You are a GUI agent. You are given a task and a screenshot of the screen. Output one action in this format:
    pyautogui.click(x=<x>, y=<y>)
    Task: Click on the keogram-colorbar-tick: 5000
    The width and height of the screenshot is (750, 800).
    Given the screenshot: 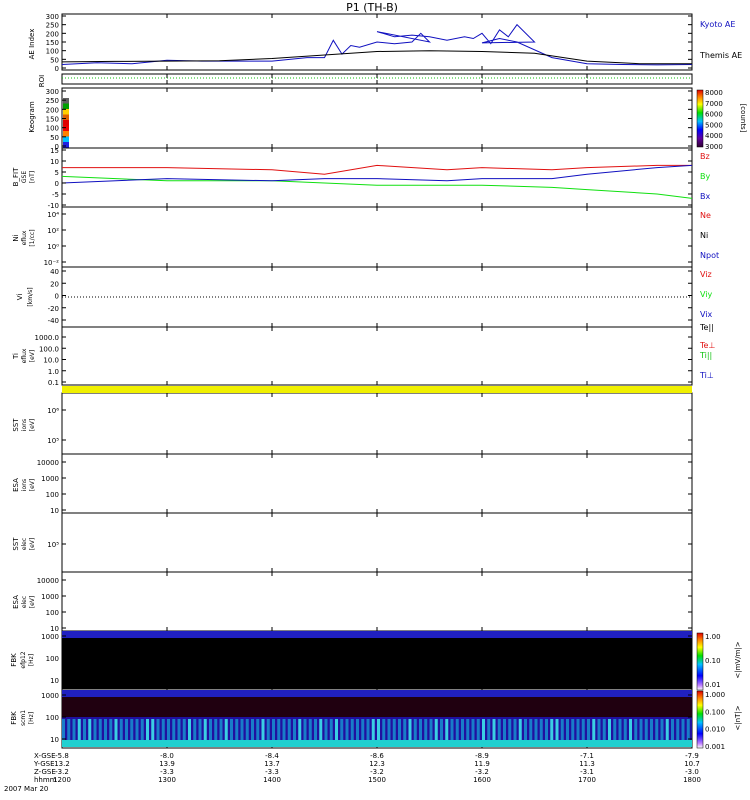 What is the action you would take?
    pyautogui.click(x=714, y=125)
    